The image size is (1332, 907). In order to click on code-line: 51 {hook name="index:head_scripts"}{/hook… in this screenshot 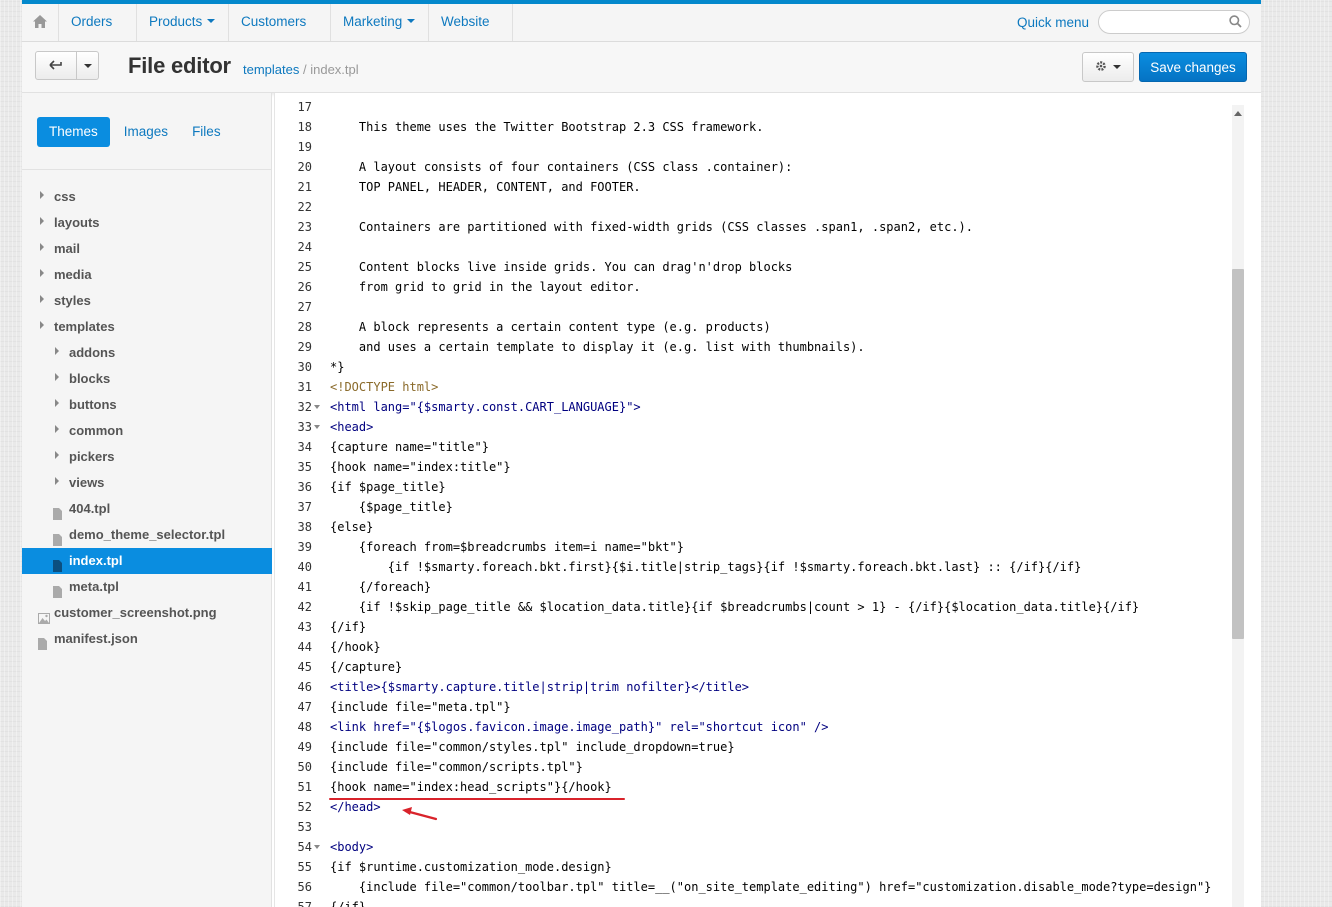, I will do `click(749, 787)`.